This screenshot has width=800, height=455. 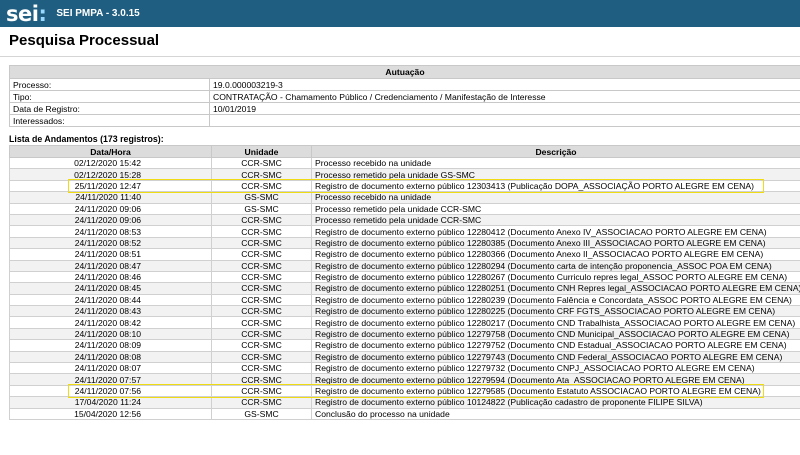 What do you see at coordinates (109, 108) in the screenshot?
I see `autuacao-label: Data de Registro:` at bounding box center [109, 108].